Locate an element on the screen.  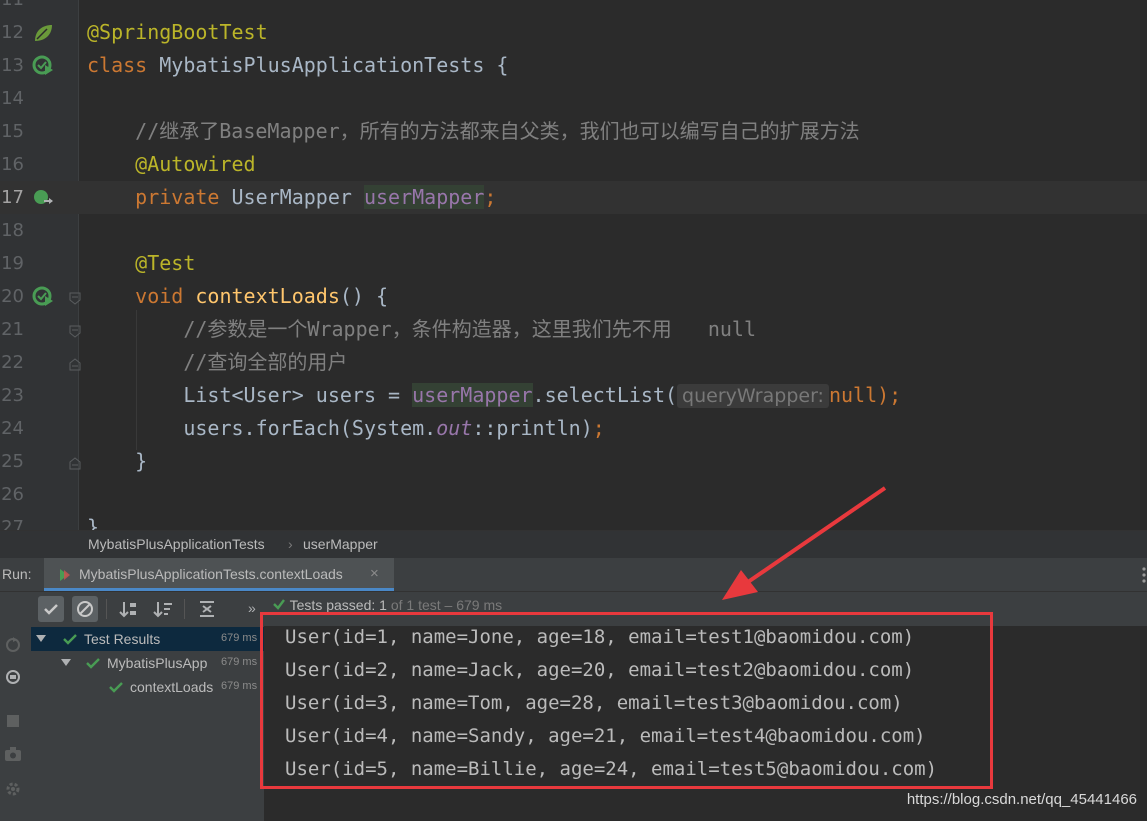
code-text: } is located at coordinates (93, 520).